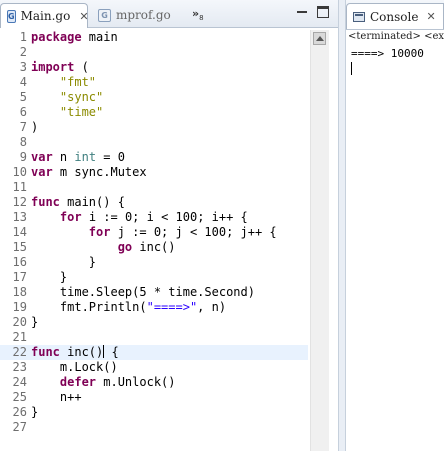 Image resolution: width=444 pixels, height=451 pixels. What do you see at coordinates (154, 82) in the screenshot?
I see `code-line: 4 "fmt"` at bounding box center [154, 82].